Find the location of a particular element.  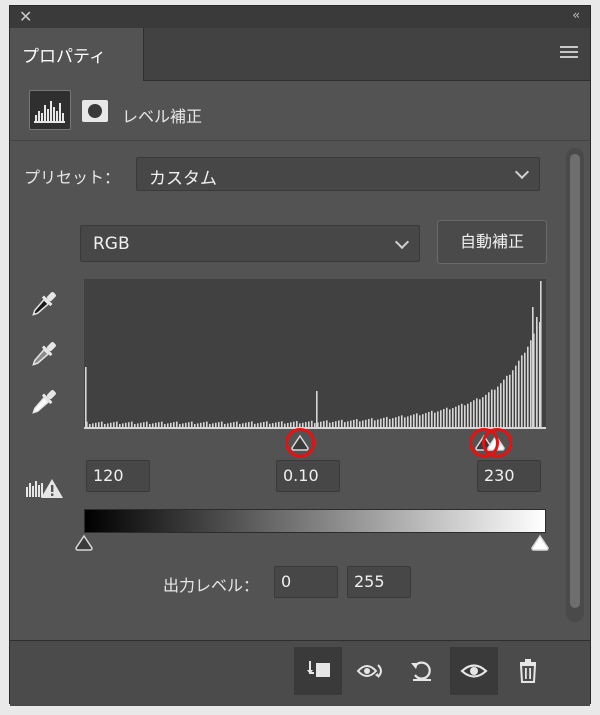

white-point-eyedropper-icon is located at coordinates (44, 402).